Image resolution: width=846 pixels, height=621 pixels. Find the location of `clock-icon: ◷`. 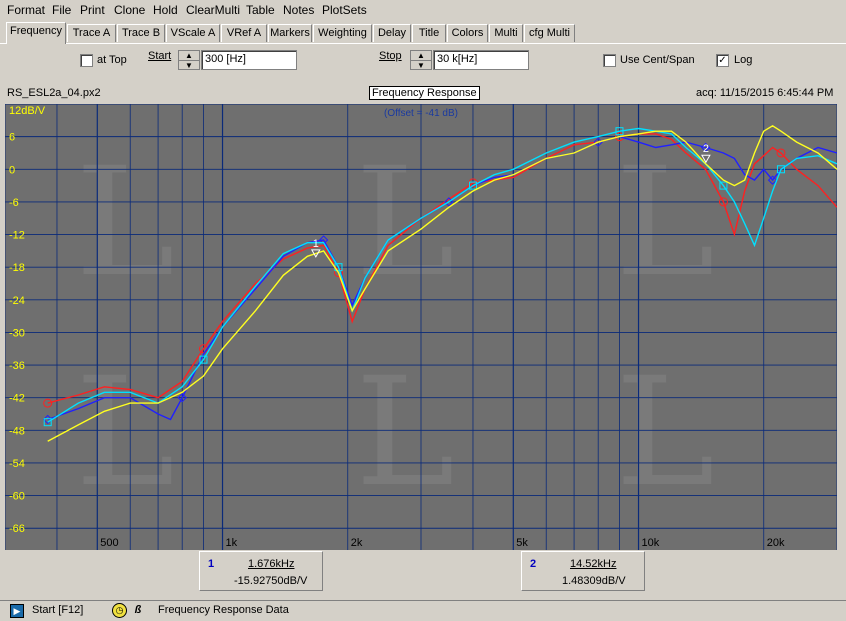

clock-icon: ◷ is located at coordinates (119, 610).